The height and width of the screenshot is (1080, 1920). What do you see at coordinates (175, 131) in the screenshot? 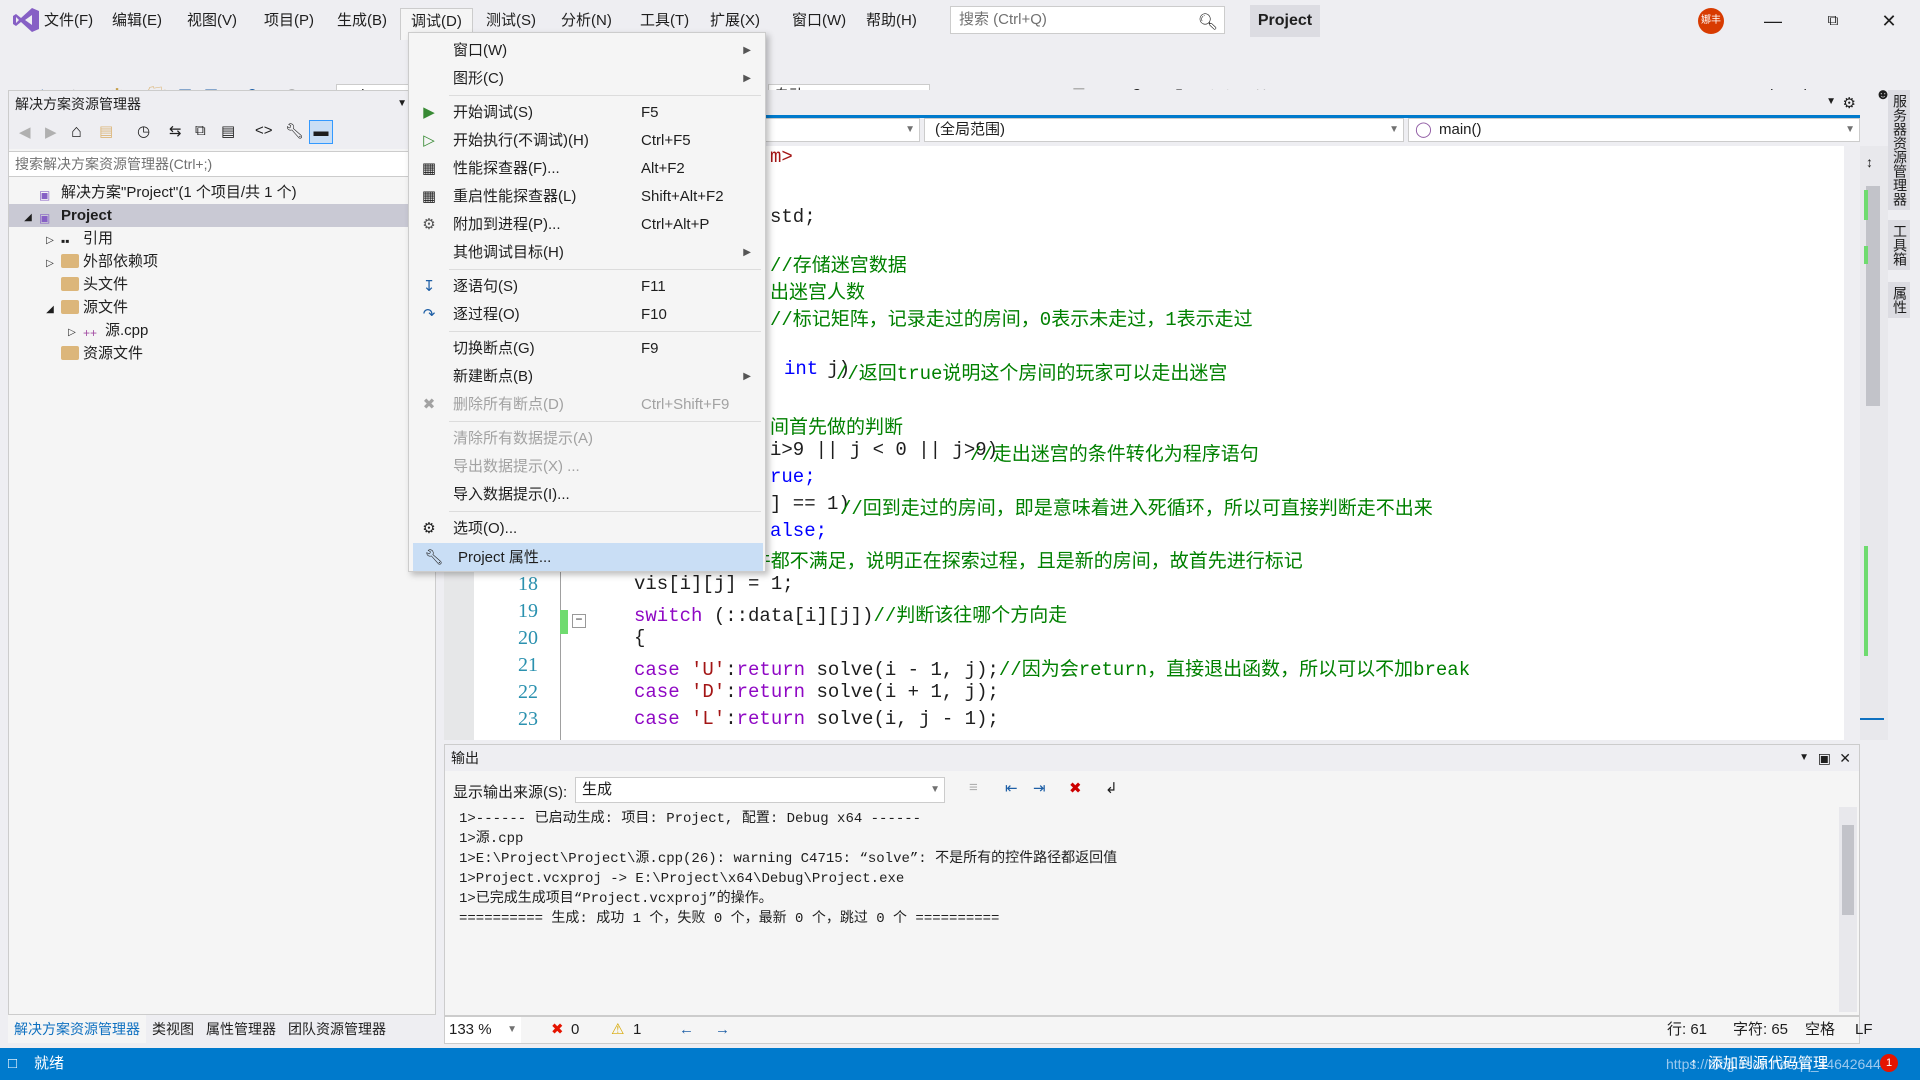
I see `sync-icon: ⇆` at bounding box center [175, 131].